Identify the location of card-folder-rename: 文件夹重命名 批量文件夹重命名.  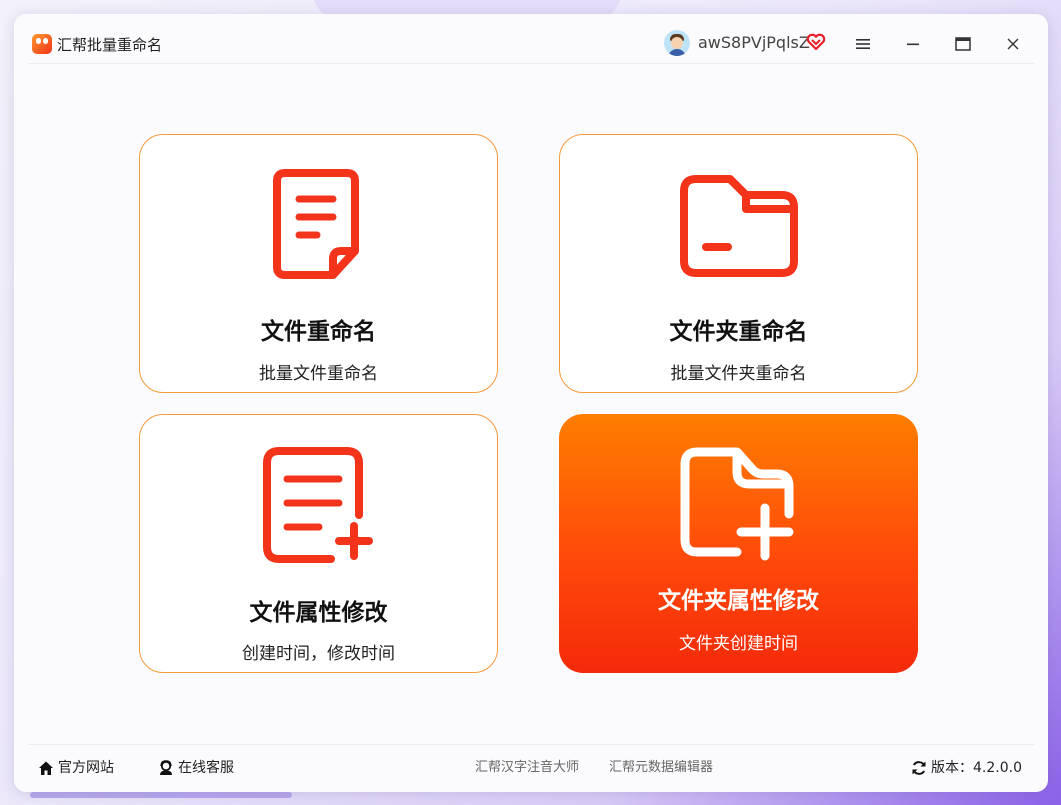
(738, 263).